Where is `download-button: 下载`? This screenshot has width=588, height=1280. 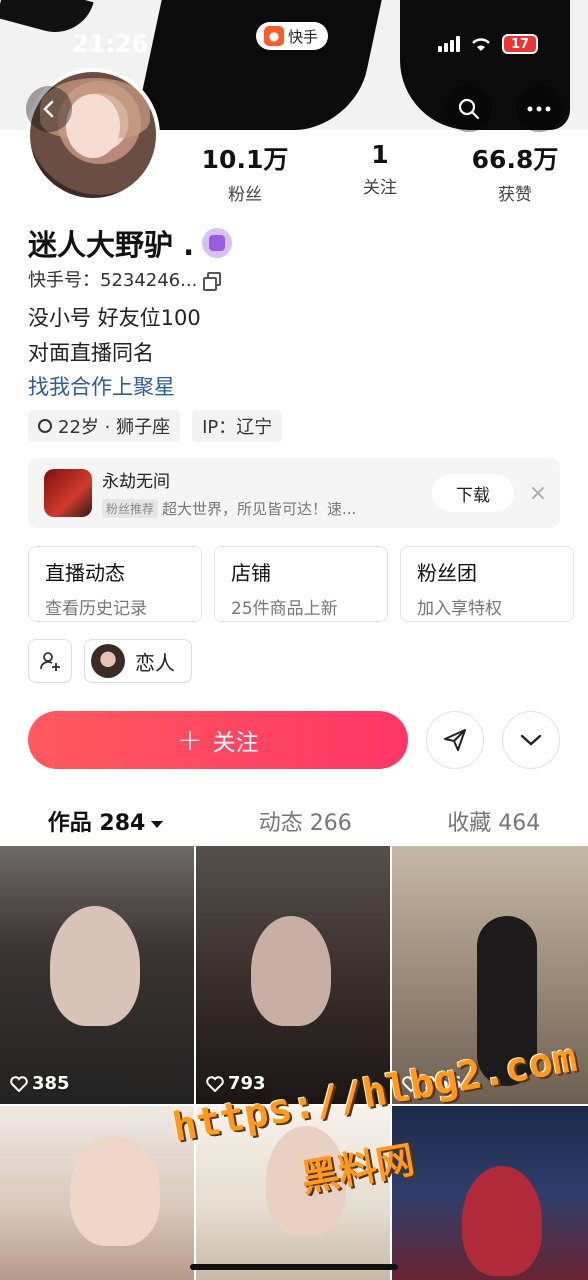
download-button: 下载 is located at coordinates (473, 493).